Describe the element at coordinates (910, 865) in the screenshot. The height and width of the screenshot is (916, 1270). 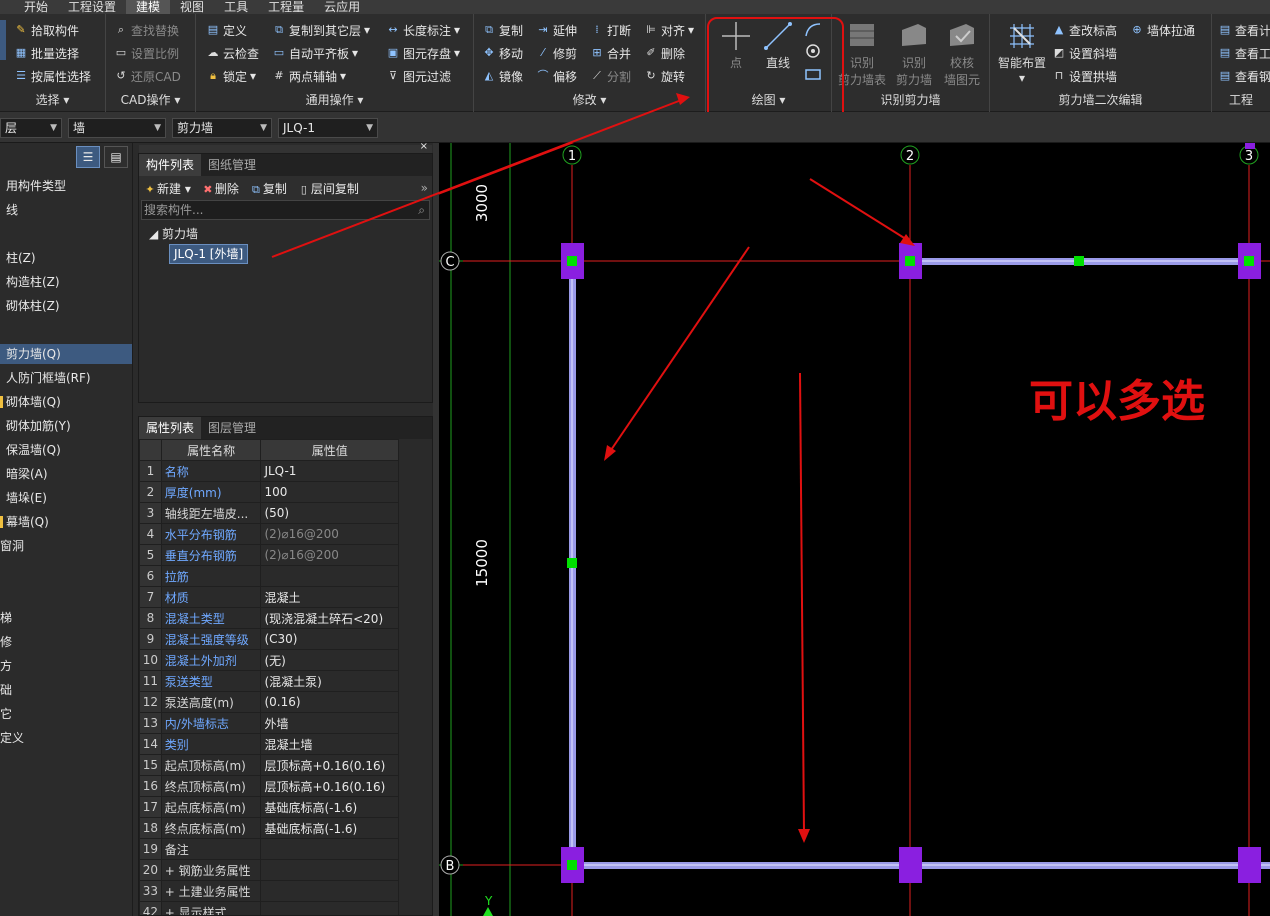
I see `column-2b` at that location.